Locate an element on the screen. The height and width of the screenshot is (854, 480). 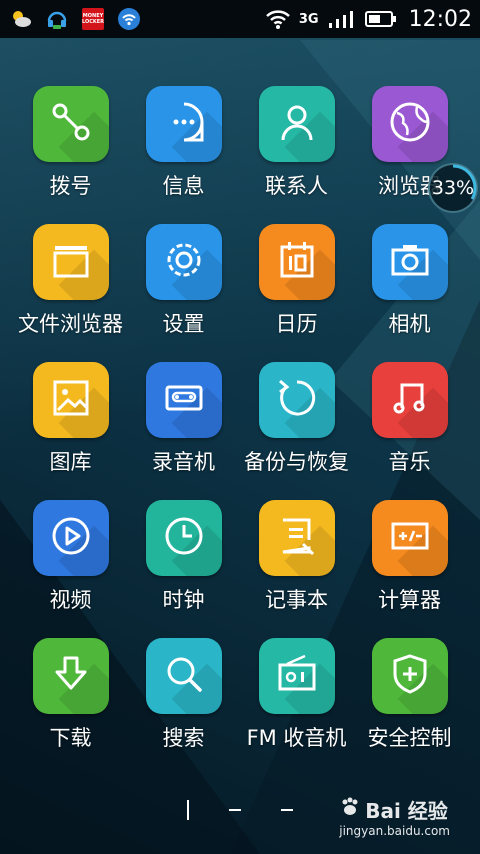
app-calculator: 计算器 is located at coordinates (409, 553).